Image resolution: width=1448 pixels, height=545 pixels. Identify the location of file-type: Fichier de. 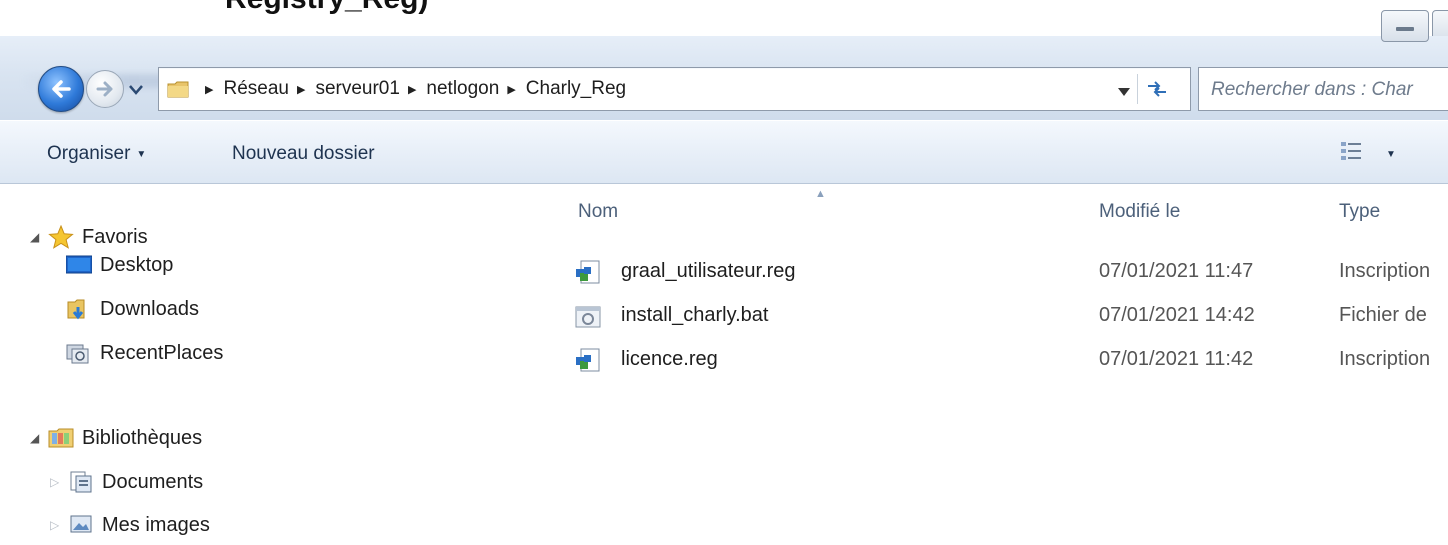
(1383, 315).